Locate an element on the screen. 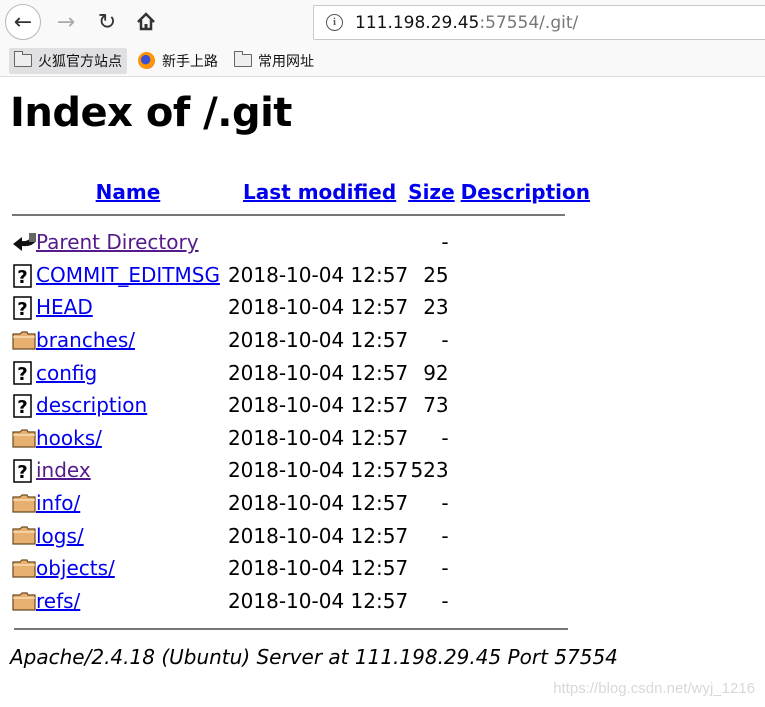 The image size is (765, 707). browser-toolbar: ← → ↻ i 111.198.29.45:57554/.git/ is located at coordinates (382, 22).